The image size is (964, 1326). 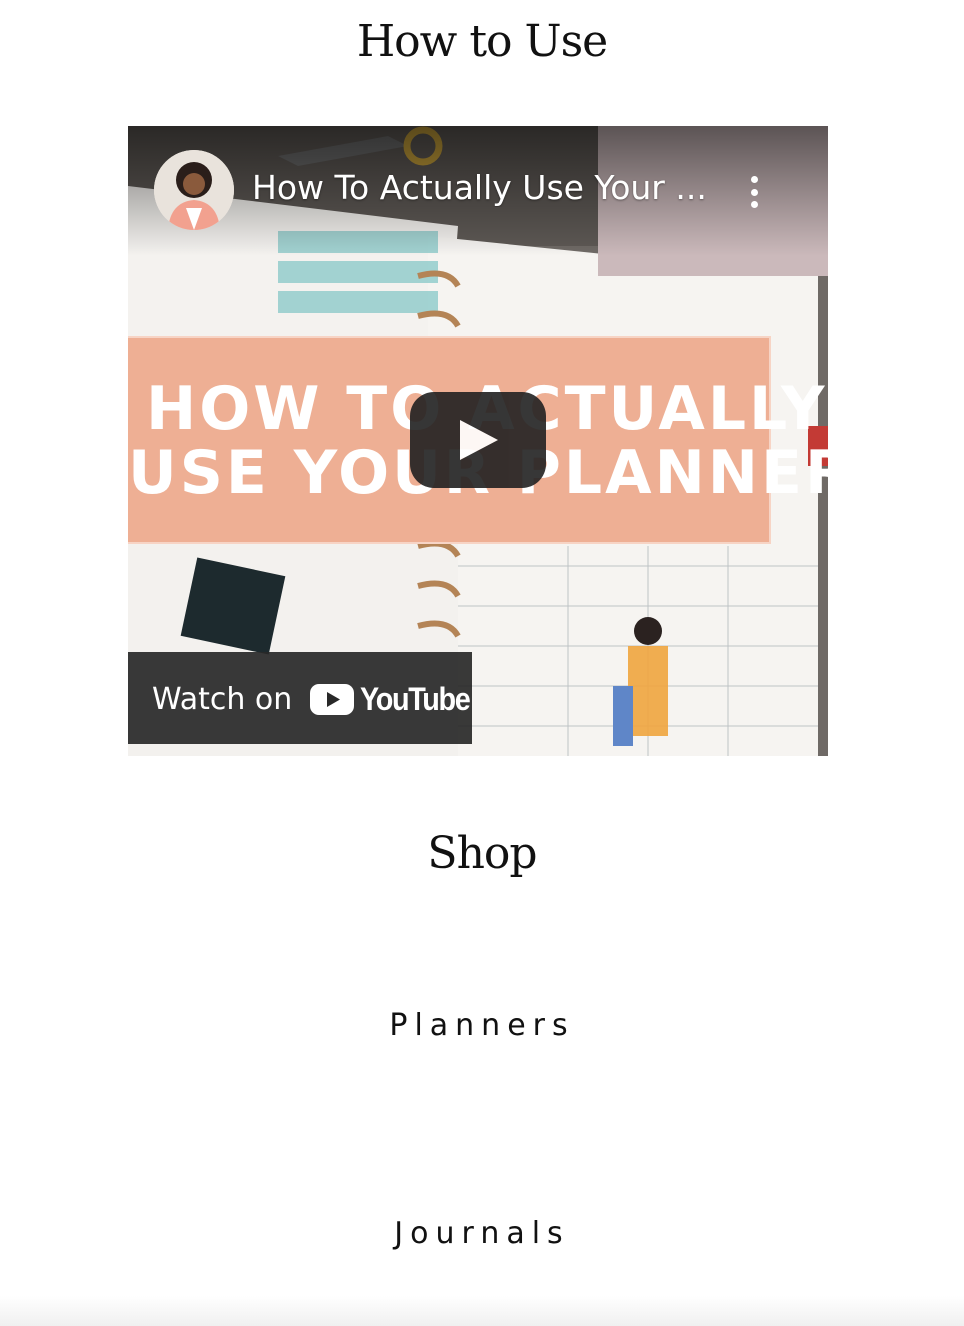 What do you see at coordinates (482, 1025) in the screenshot?
I see `planners-link: Planners` at bounding box center [482, 1025].